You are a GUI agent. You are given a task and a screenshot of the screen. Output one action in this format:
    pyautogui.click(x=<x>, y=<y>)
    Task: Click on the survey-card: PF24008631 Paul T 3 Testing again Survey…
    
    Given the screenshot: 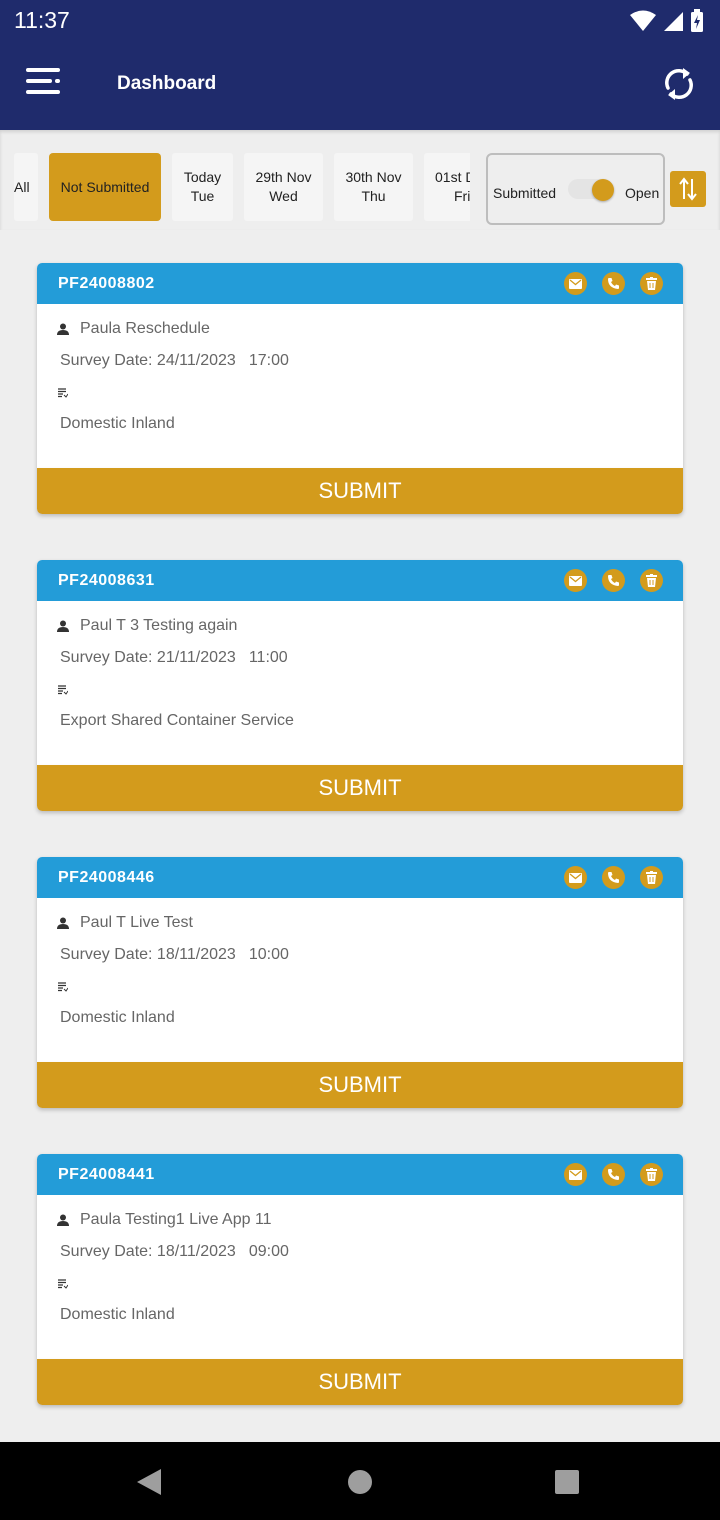 What is the action you would take?
    pyautogui.click(x=360, y=685)
    